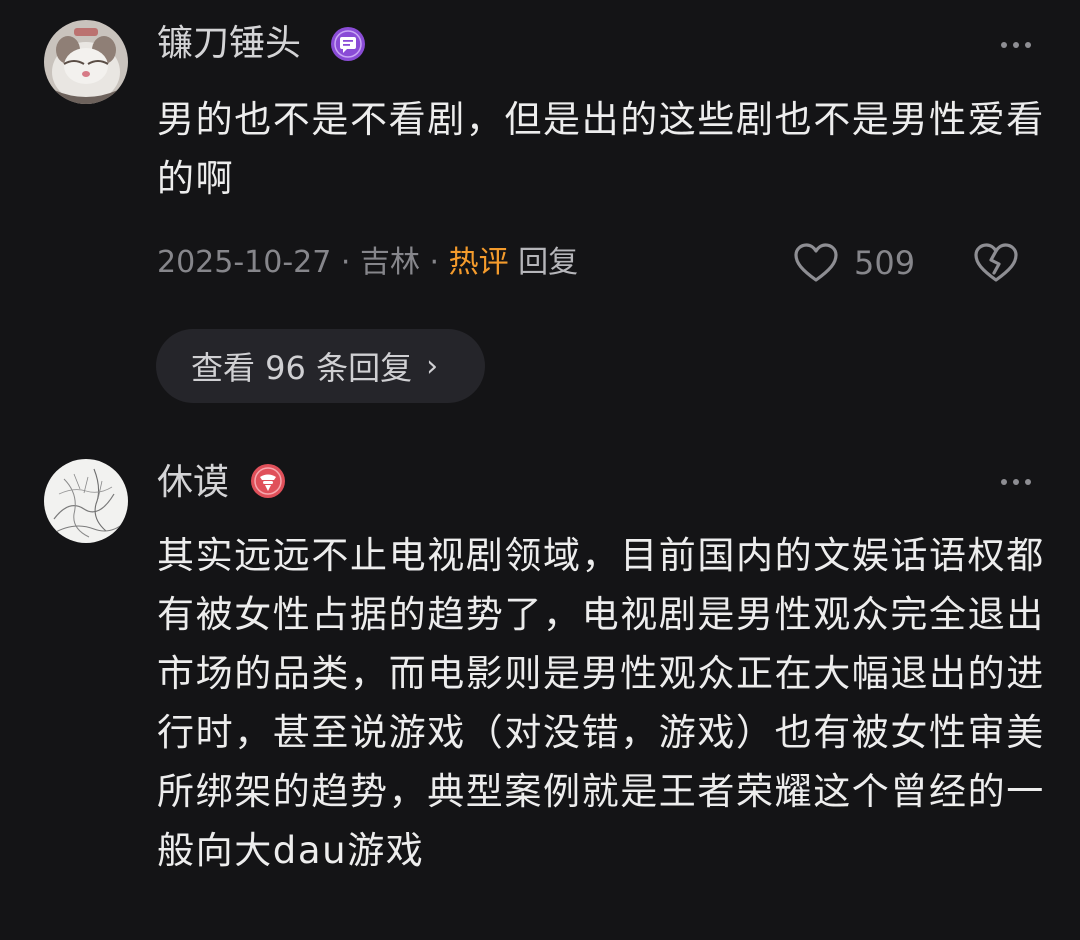 This screenshot has width=1080, height=940. I want to click on sketch-avatar-image, so click(86, 501).